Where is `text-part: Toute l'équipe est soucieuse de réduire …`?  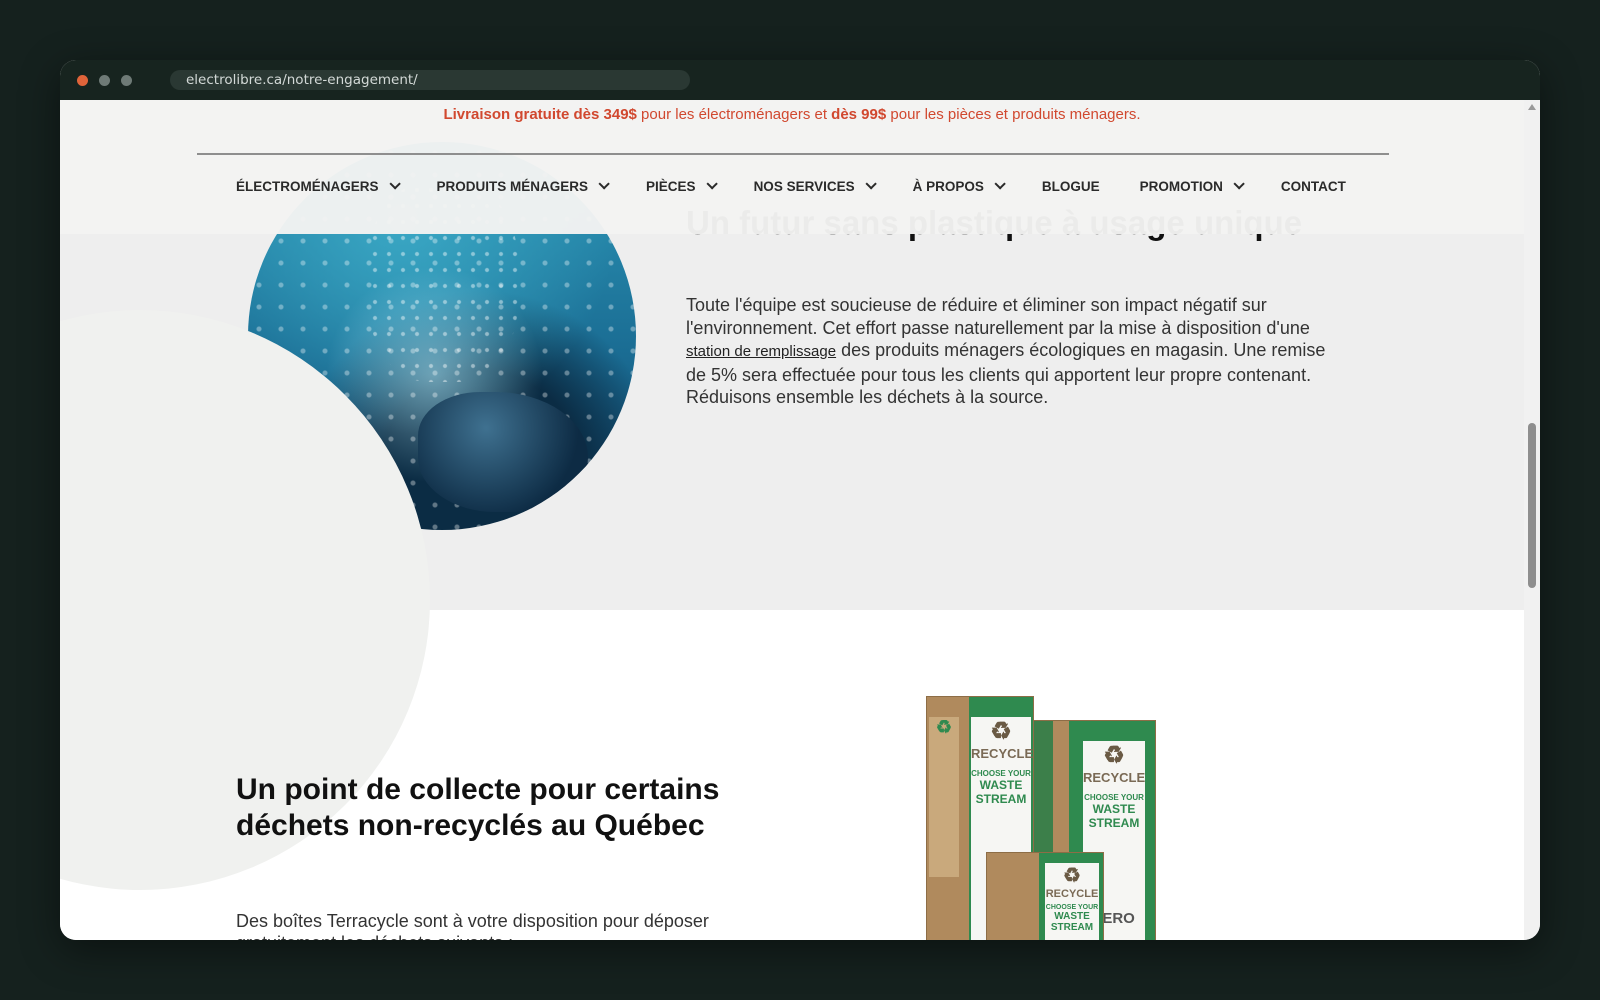
text-part: Toute l'équipe est soucieuse de réduire … is located at coordinates (998, 316).